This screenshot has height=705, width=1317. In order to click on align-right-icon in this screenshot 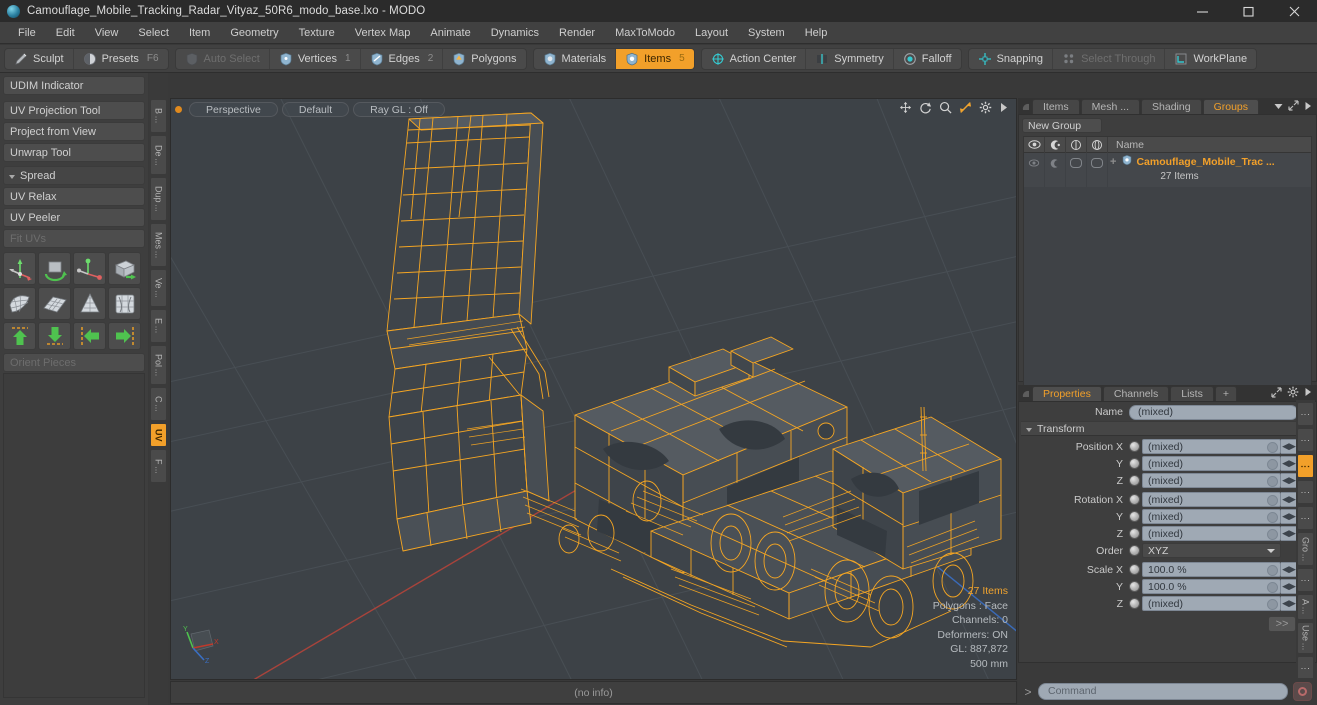, I will do `click(124, 336)`.